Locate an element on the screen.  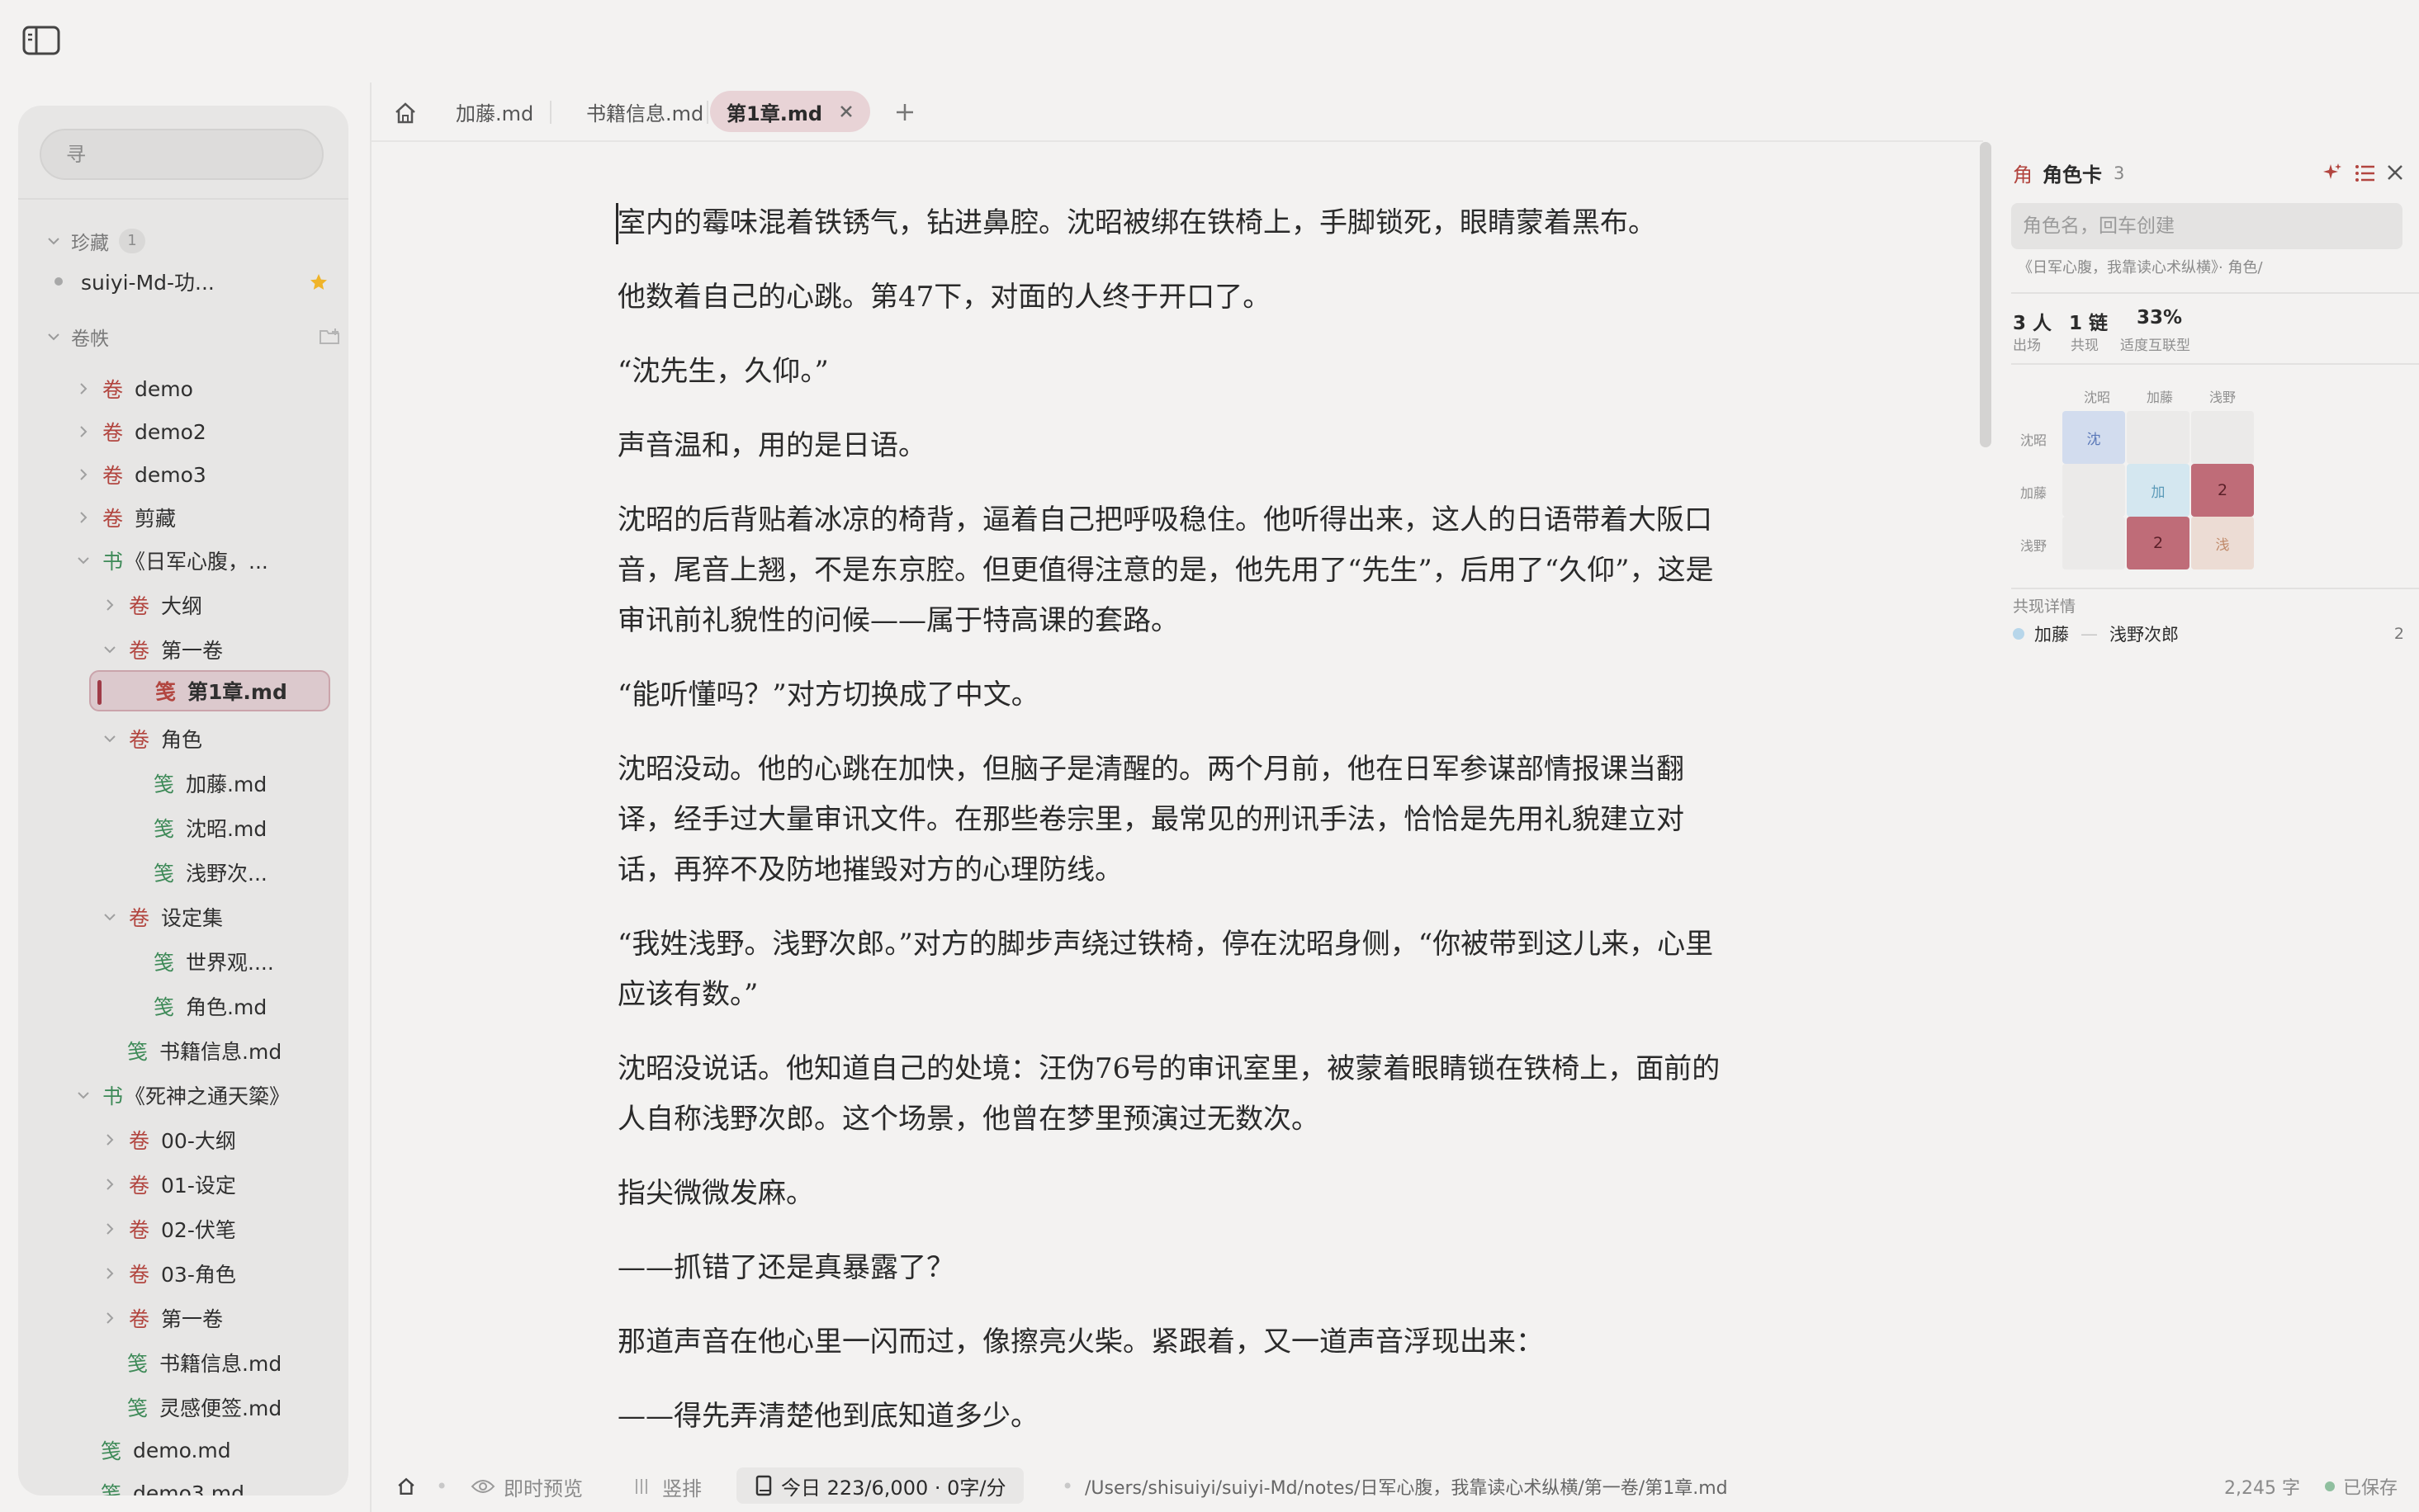
plus-icon is located at coordinates (905, 112).